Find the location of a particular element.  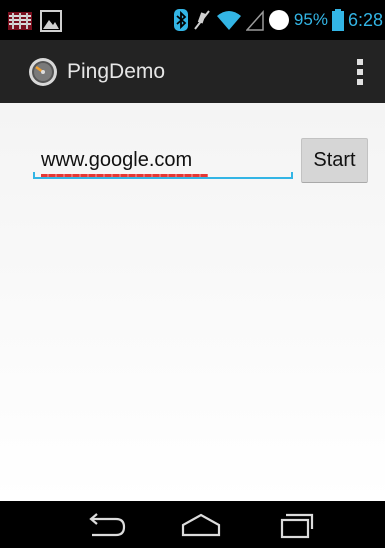

gauge-icon is located at coordinates (43, 72).